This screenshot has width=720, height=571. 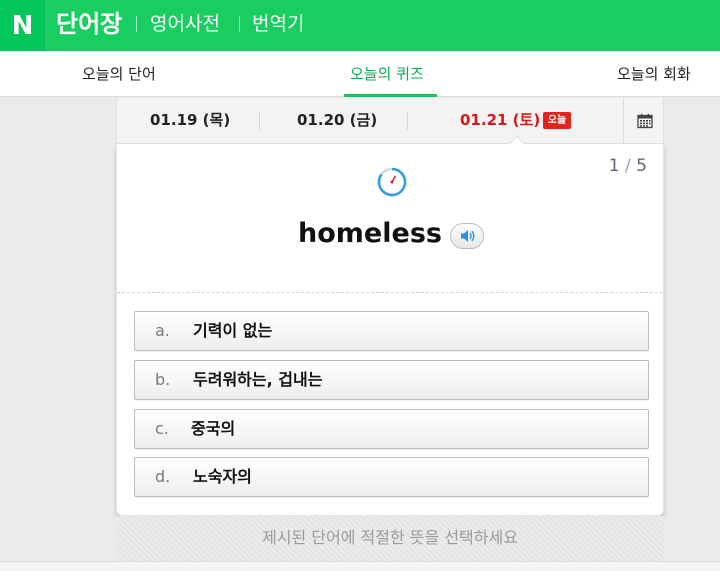 What do you see at coordinates (500, 120) in the screenshot?
I see `date-0121-today: 01.21 (토)` at bounding box center [500, 120].